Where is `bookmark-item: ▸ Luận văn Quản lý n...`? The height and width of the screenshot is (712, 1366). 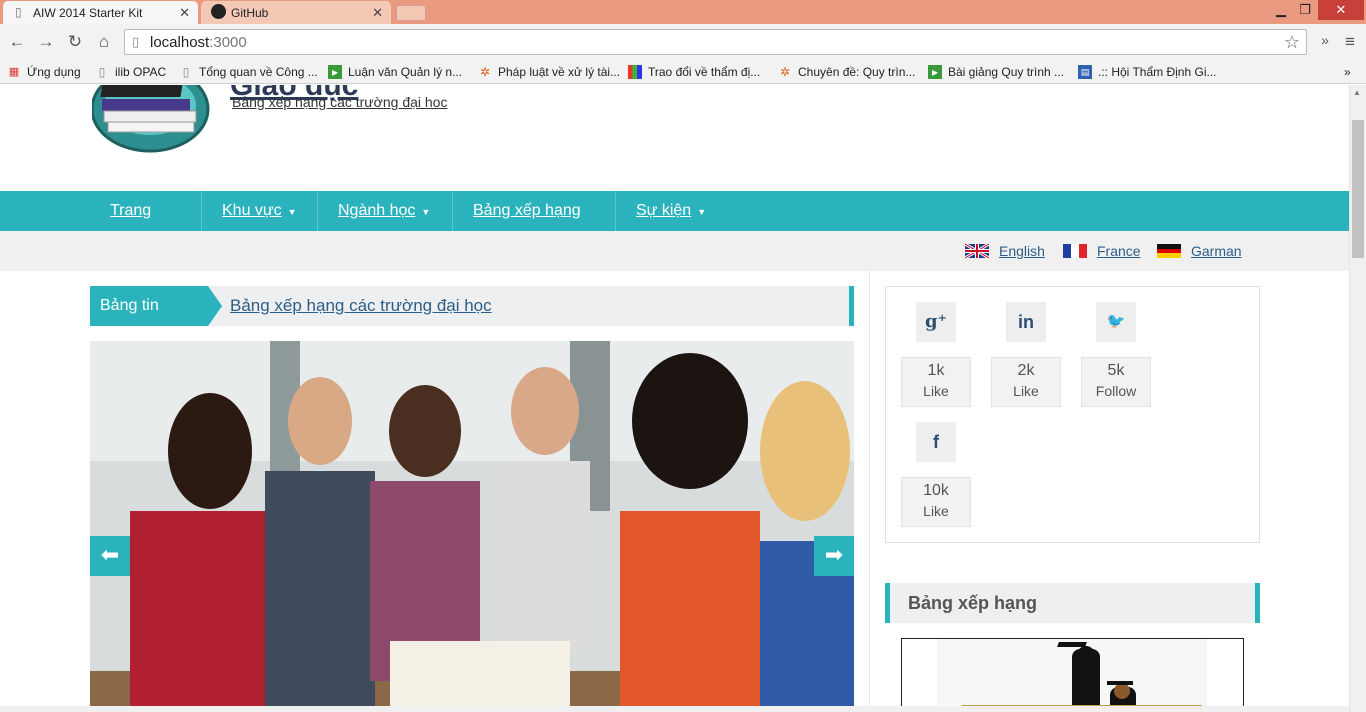
bookmark-item: ▸ Luận văn Quản lý n... is located at coordinates (395, 72).